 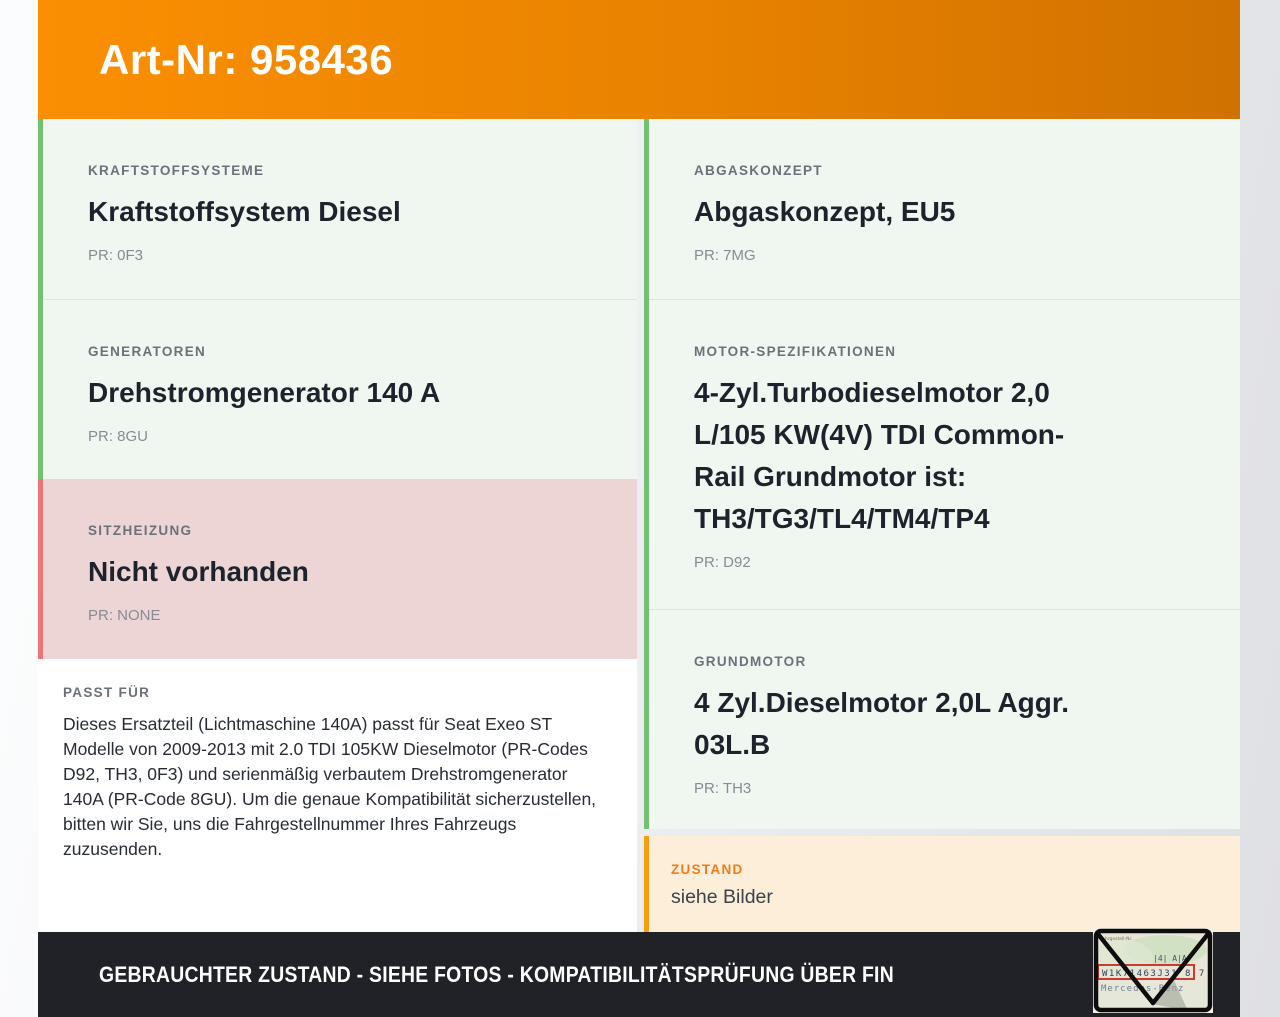 What do you see at coordinates (140, 530) in the screenshot?
I see `spec-label: SITZHEIZUNG` at bounding box center [140, 530].